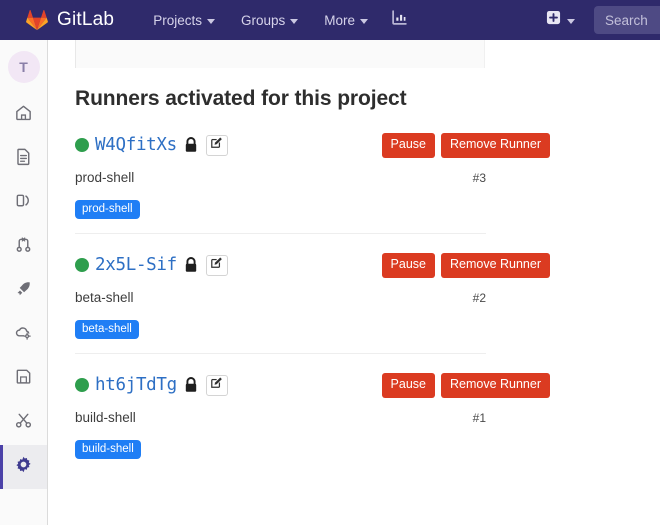 The height and width of the screenshot is (525, 660). I want to click on gitlab-tanuki-logo-icon, so click(37, 20).